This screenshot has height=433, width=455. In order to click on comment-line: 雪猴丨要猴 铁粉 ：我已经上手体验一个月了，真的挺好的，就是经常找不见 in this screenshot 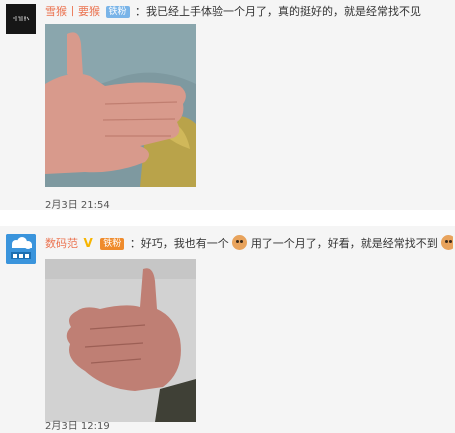, I will do `click(249, 12)`.